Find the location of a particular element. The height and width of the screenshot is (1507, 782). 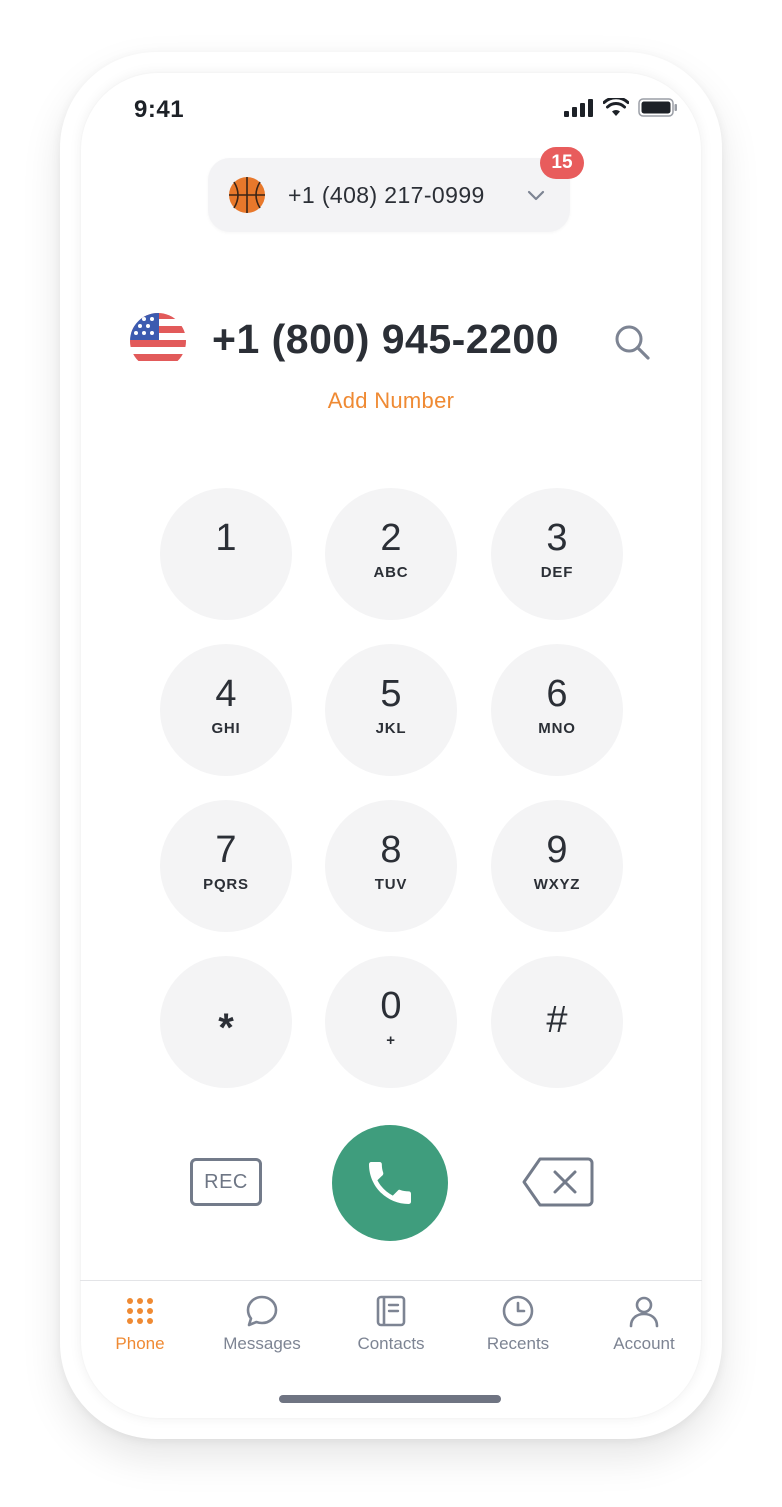

key-digit: 6 is located at coordinates (557, 694).